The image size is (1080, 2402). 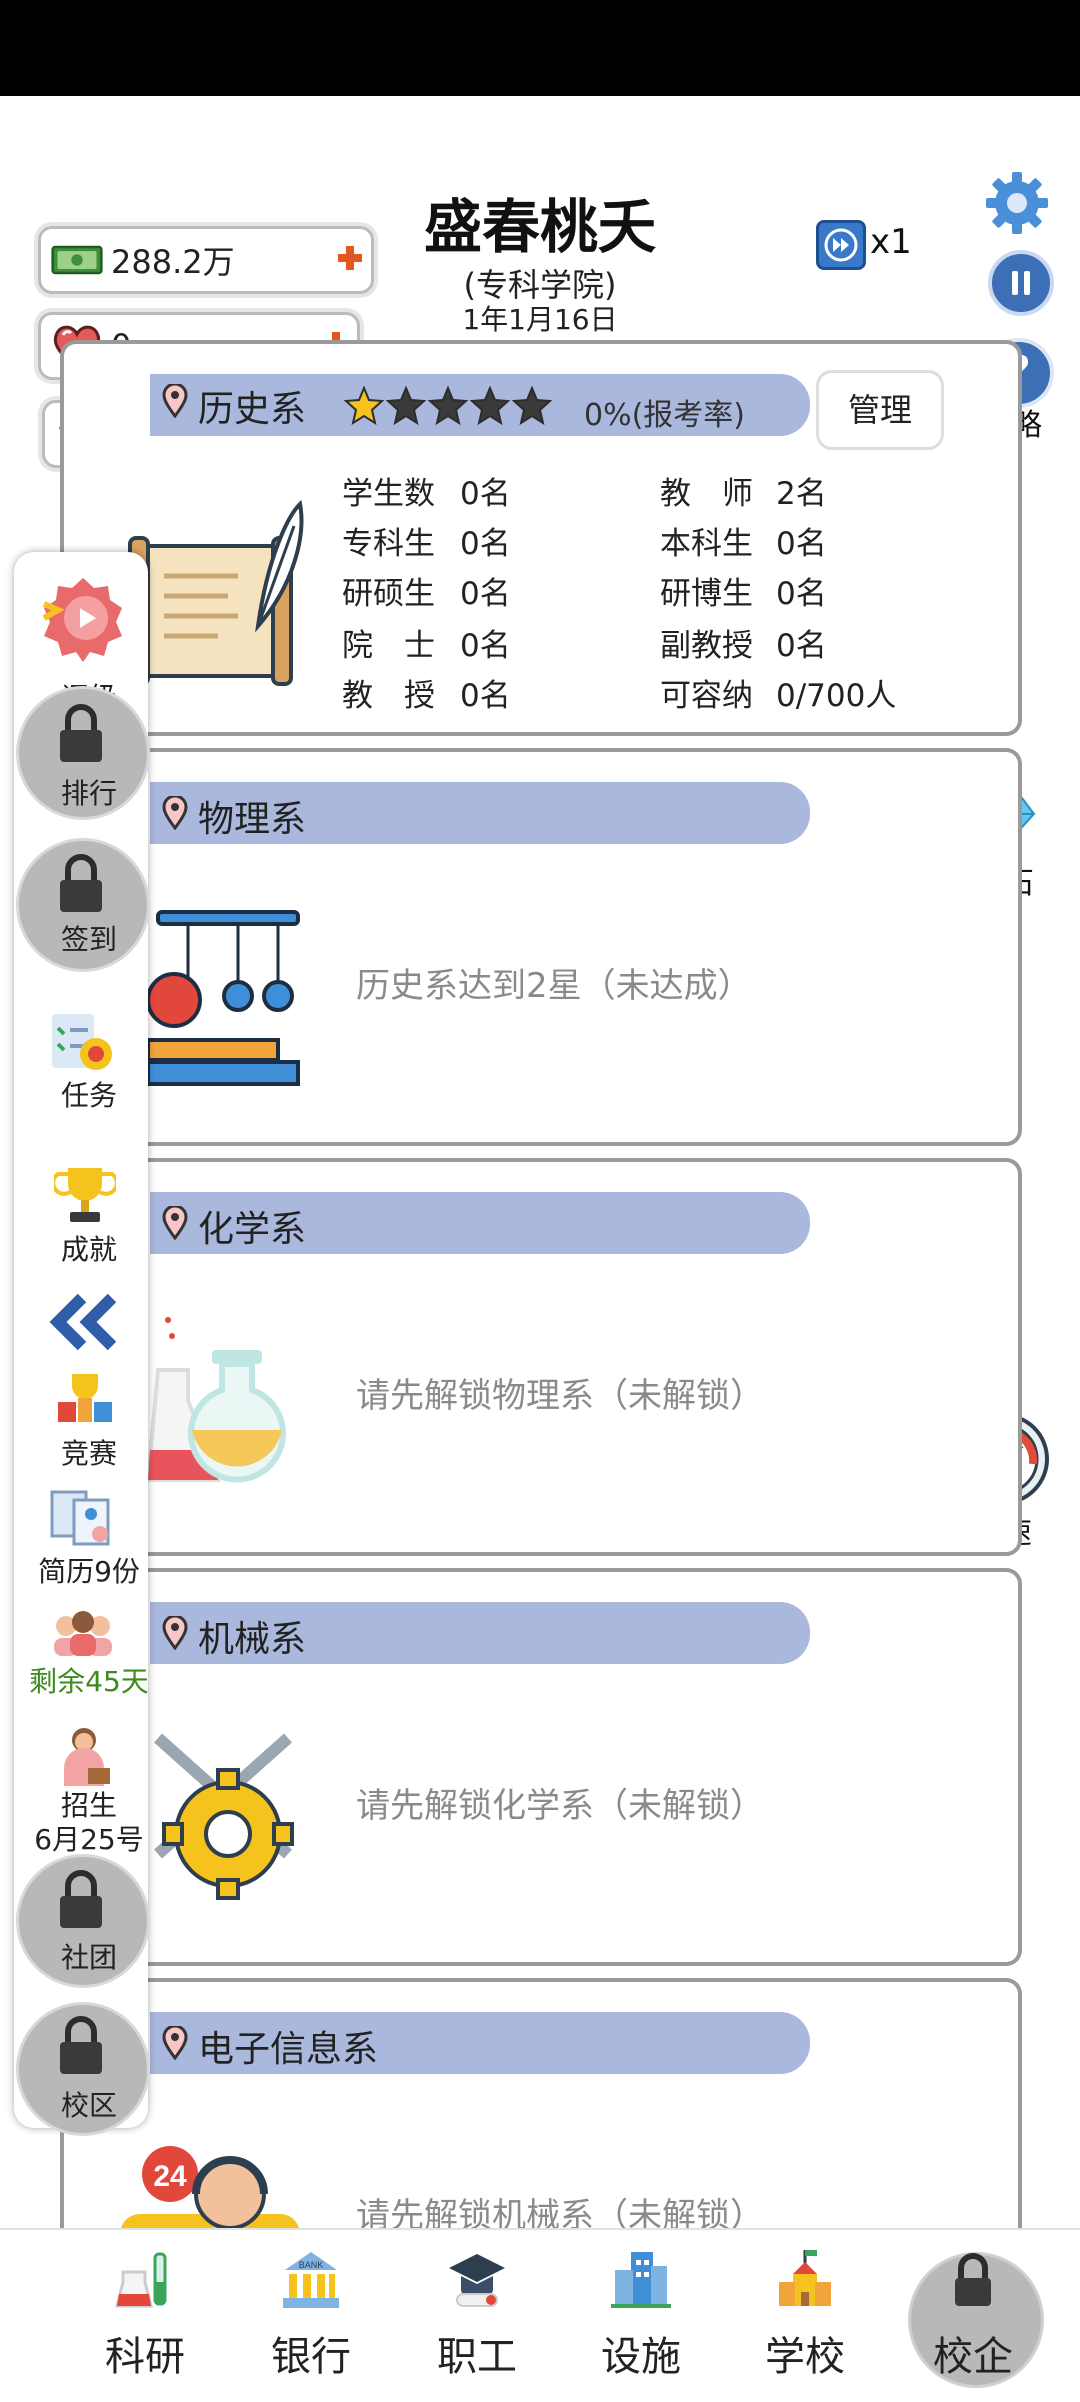 What do you see at coordinates (311, 2315) in the screenshot?
I see `nav-bank: BANK 银行` at bounding box center [311, 2315].